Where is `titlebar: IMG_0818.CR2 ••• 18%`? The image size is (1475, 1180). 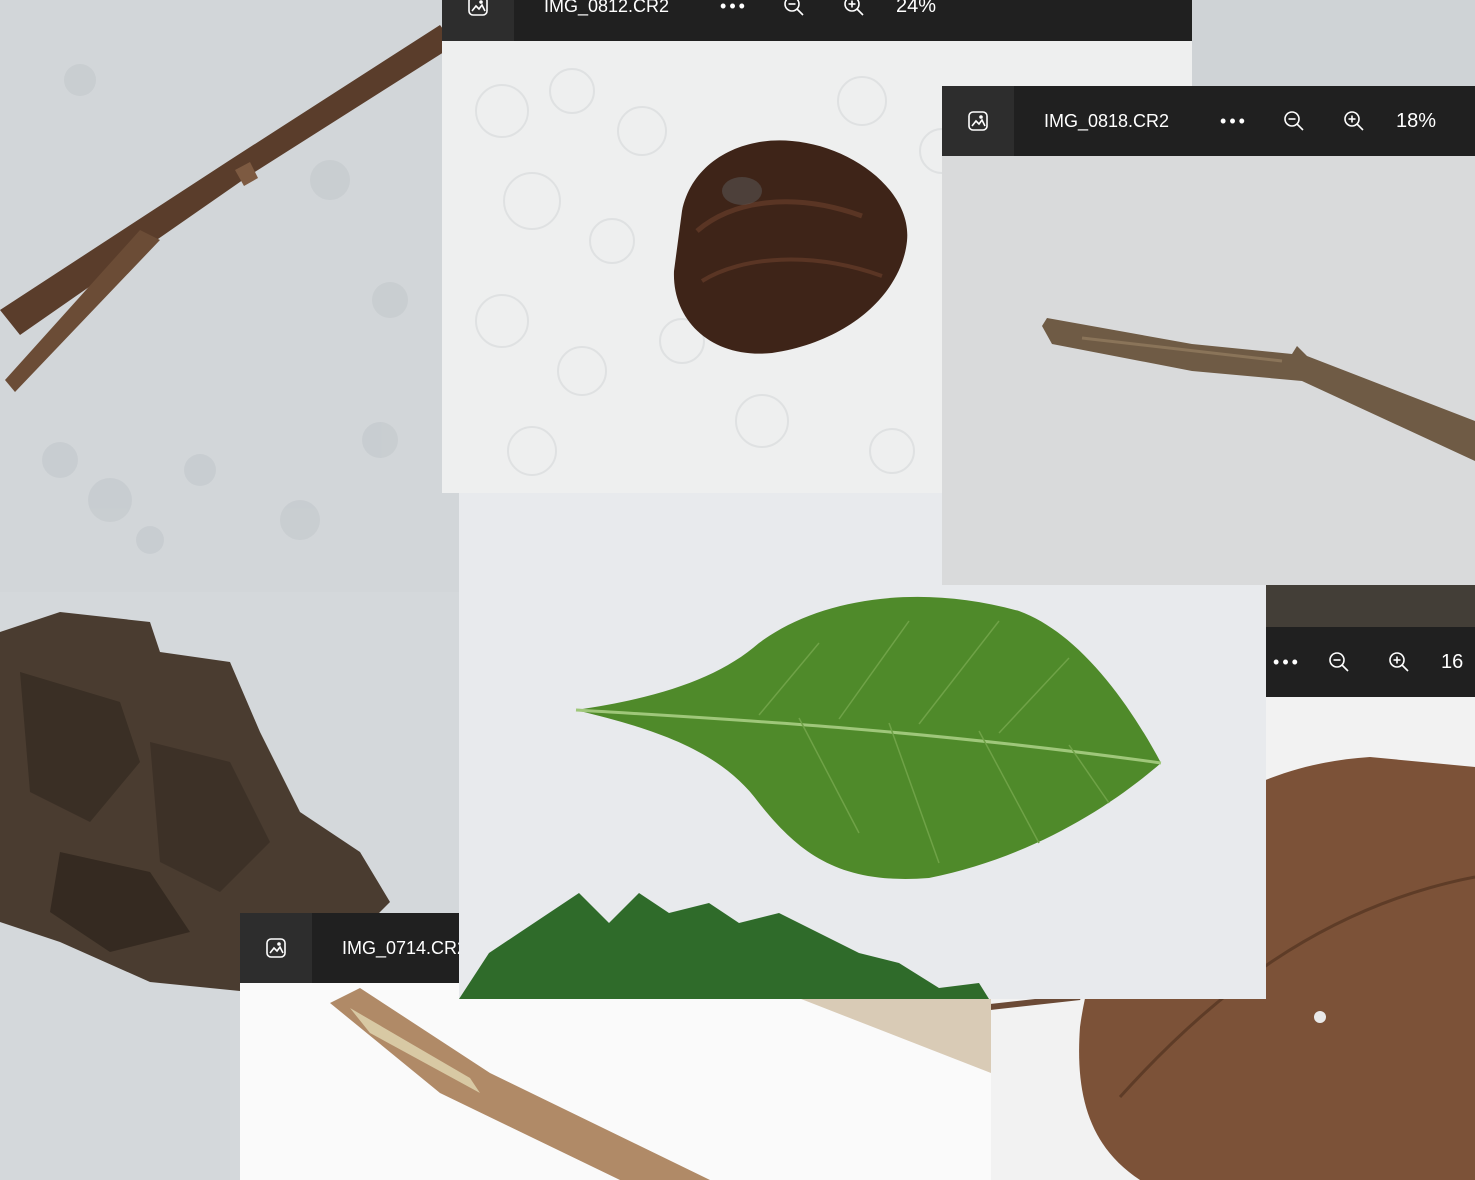 titlebar: IMG_0818.CR2 ••• 18% is located at coordinates (1208, 121).